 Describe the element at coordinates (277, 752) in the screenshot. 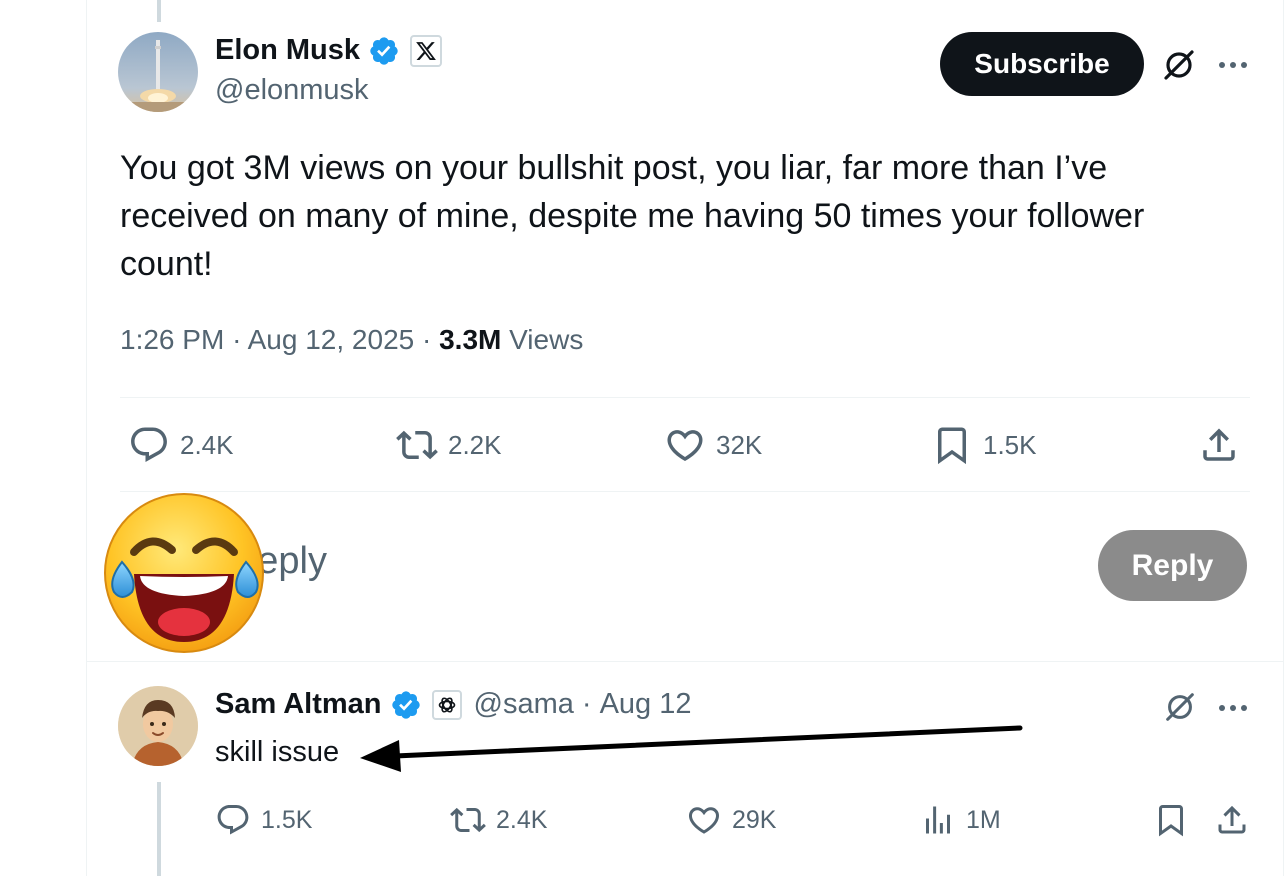

I see `reply-text: skill issue` at that location.